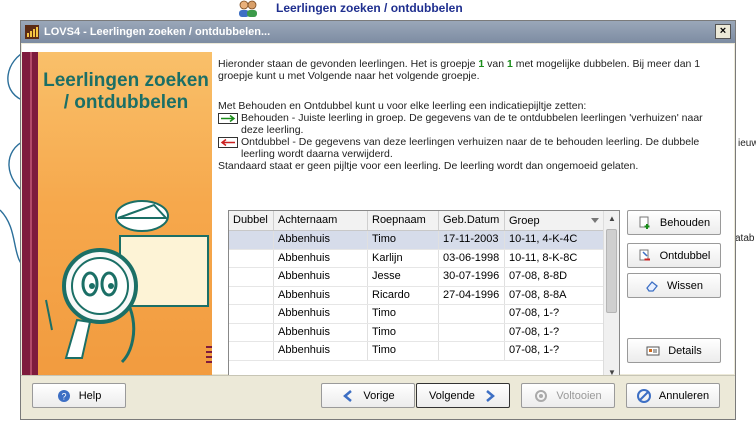  I want to click on column-groep: Groep, so click(554, 220).